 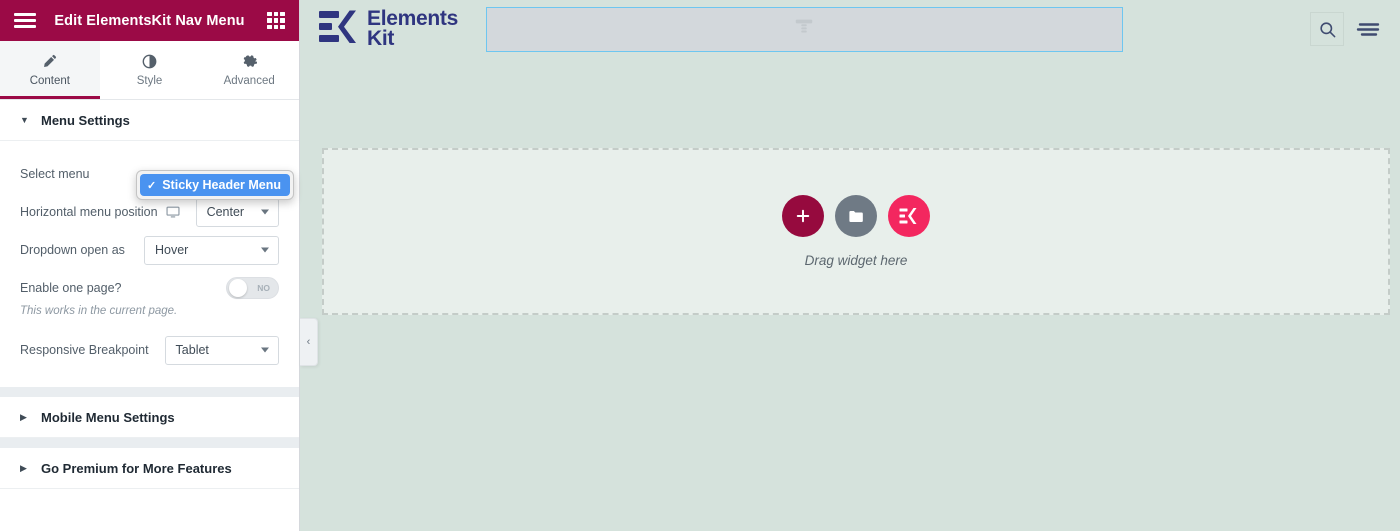 I want to click on select-menu-dropdown: ✓ Sticky Header Menu, so click(x=215, y=185).